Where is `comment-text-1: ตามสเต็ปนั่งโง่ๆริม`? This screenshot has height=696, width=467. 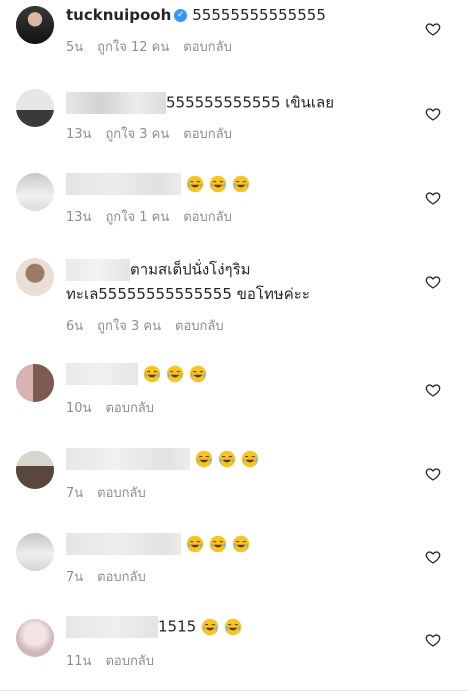
comment-text-1: ตามสเต็ปนั่งโง่ๆริม is located at coordinates (190, 269).